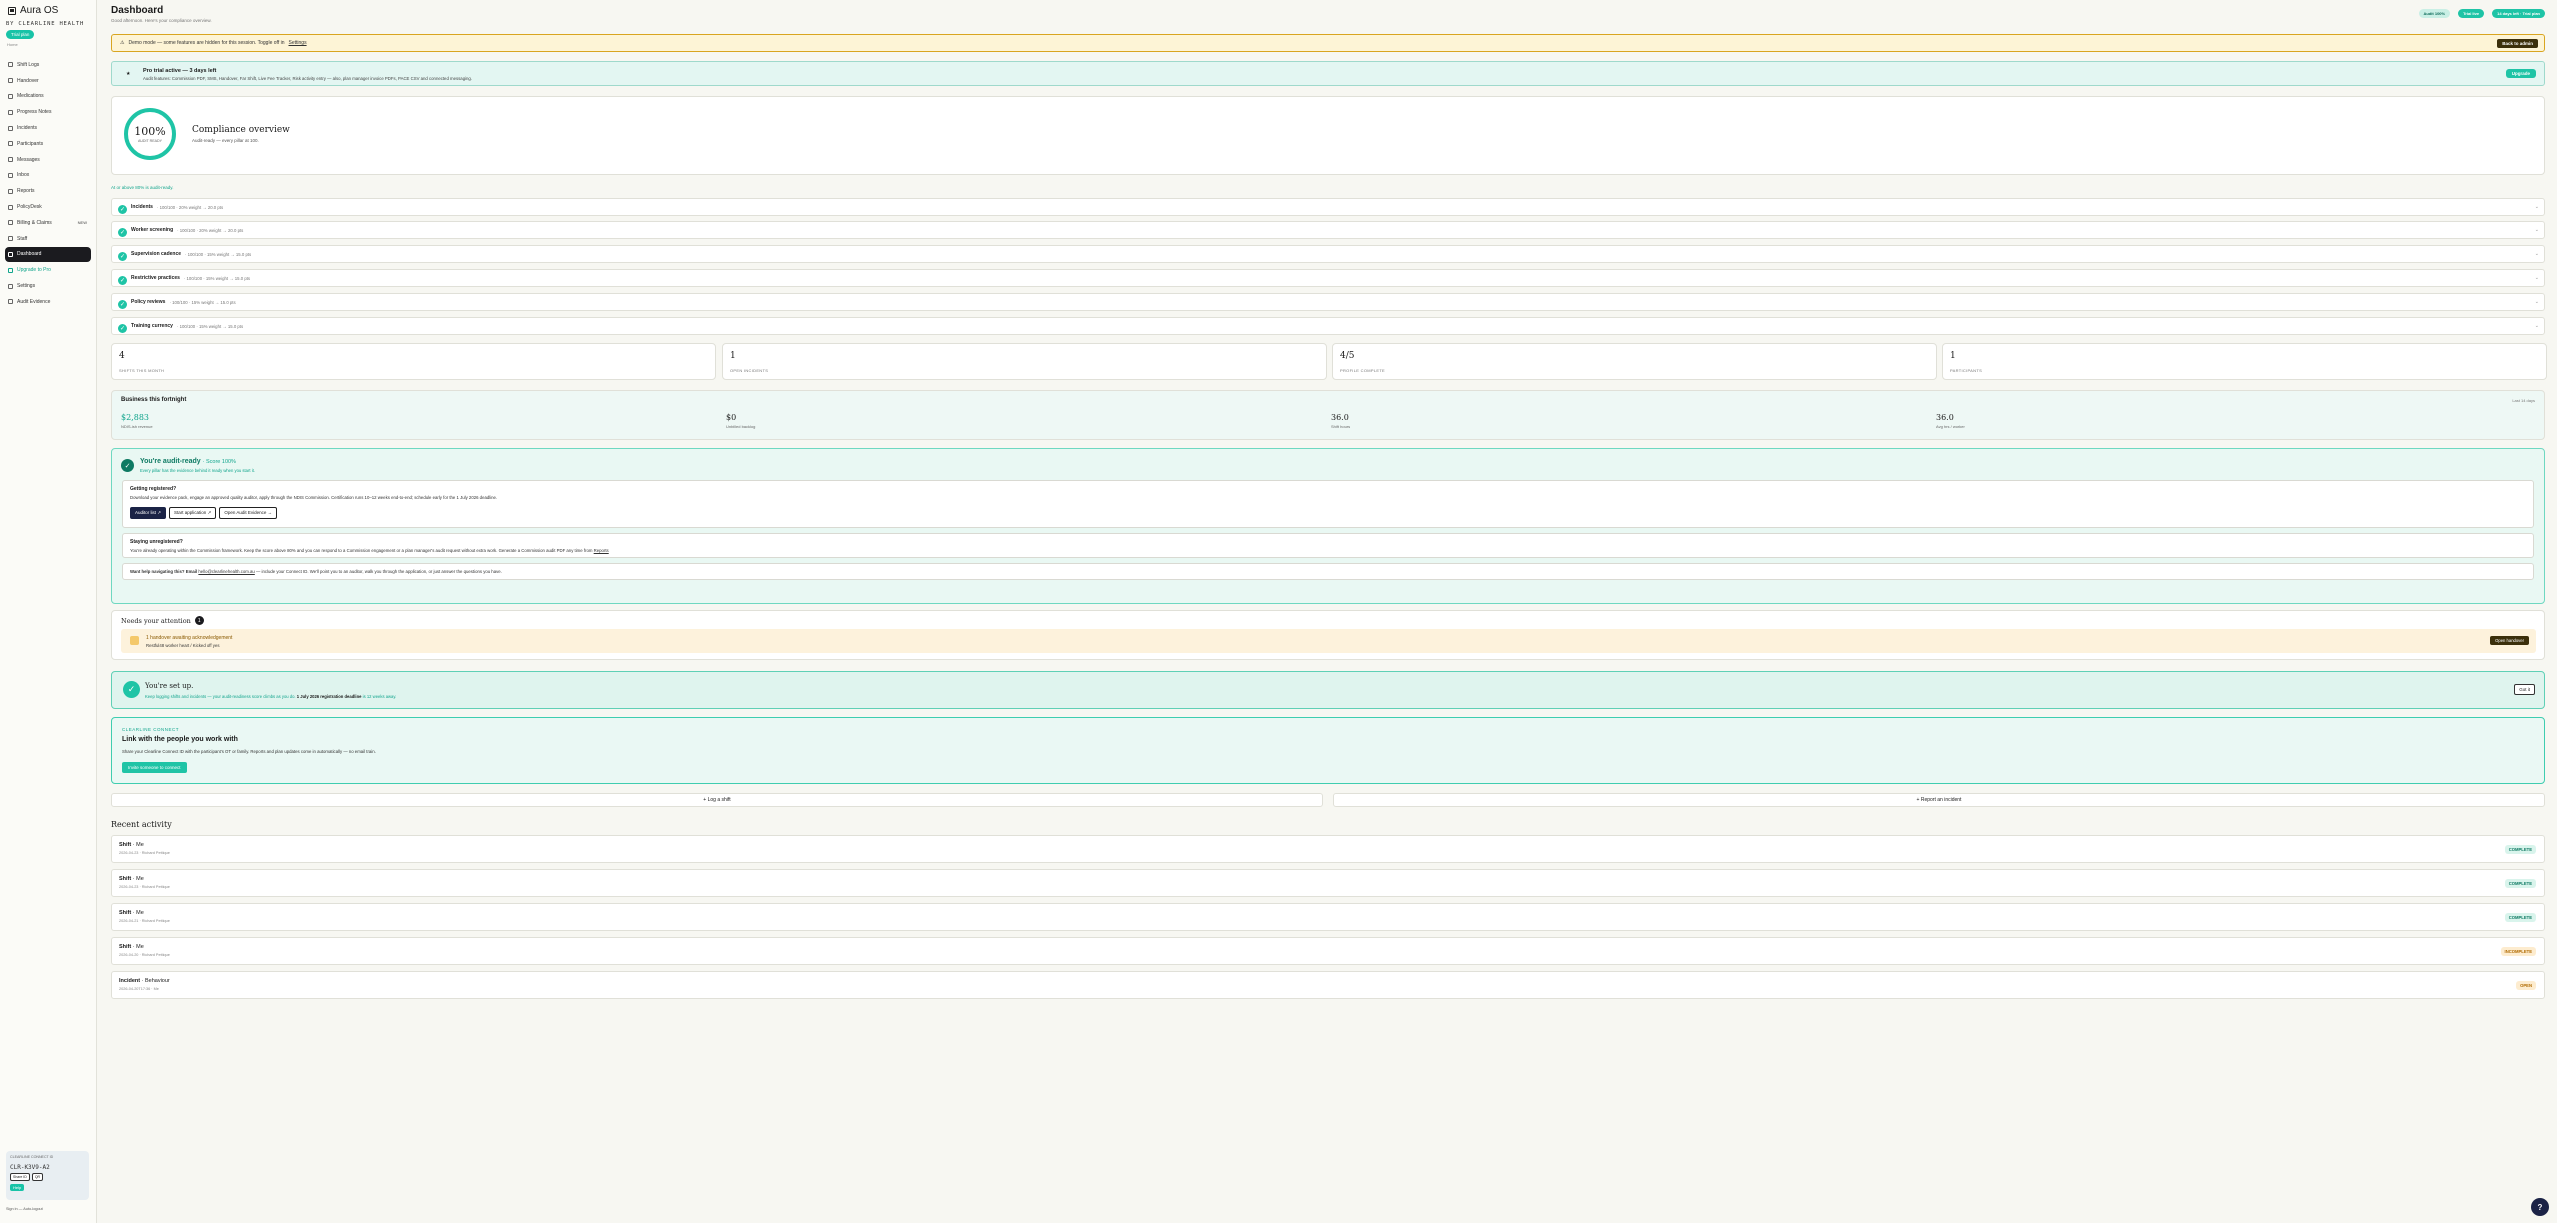 This screenshot has width=2557, height=1223. I want to click on criterion-meta: · 100/100 · 20% weight → 20.0 pts, so click(210, 230).